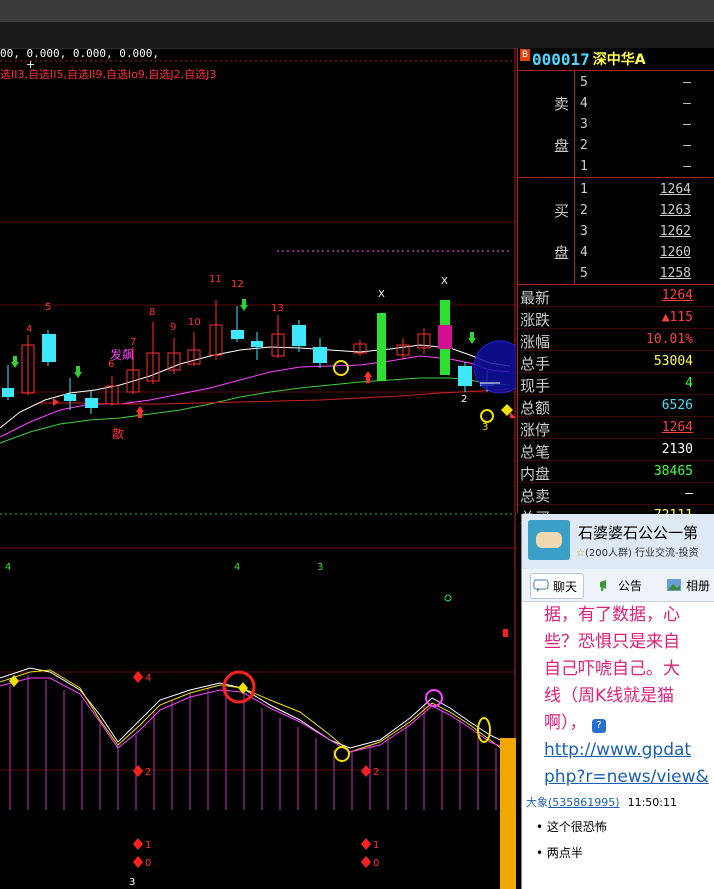 The height and width of the screenshot is (889, 714). What do you see at coordinates (616, 384) in the screenshot?
I see `stat-current-lot: 现手 4` at bounding box center [616, 384].